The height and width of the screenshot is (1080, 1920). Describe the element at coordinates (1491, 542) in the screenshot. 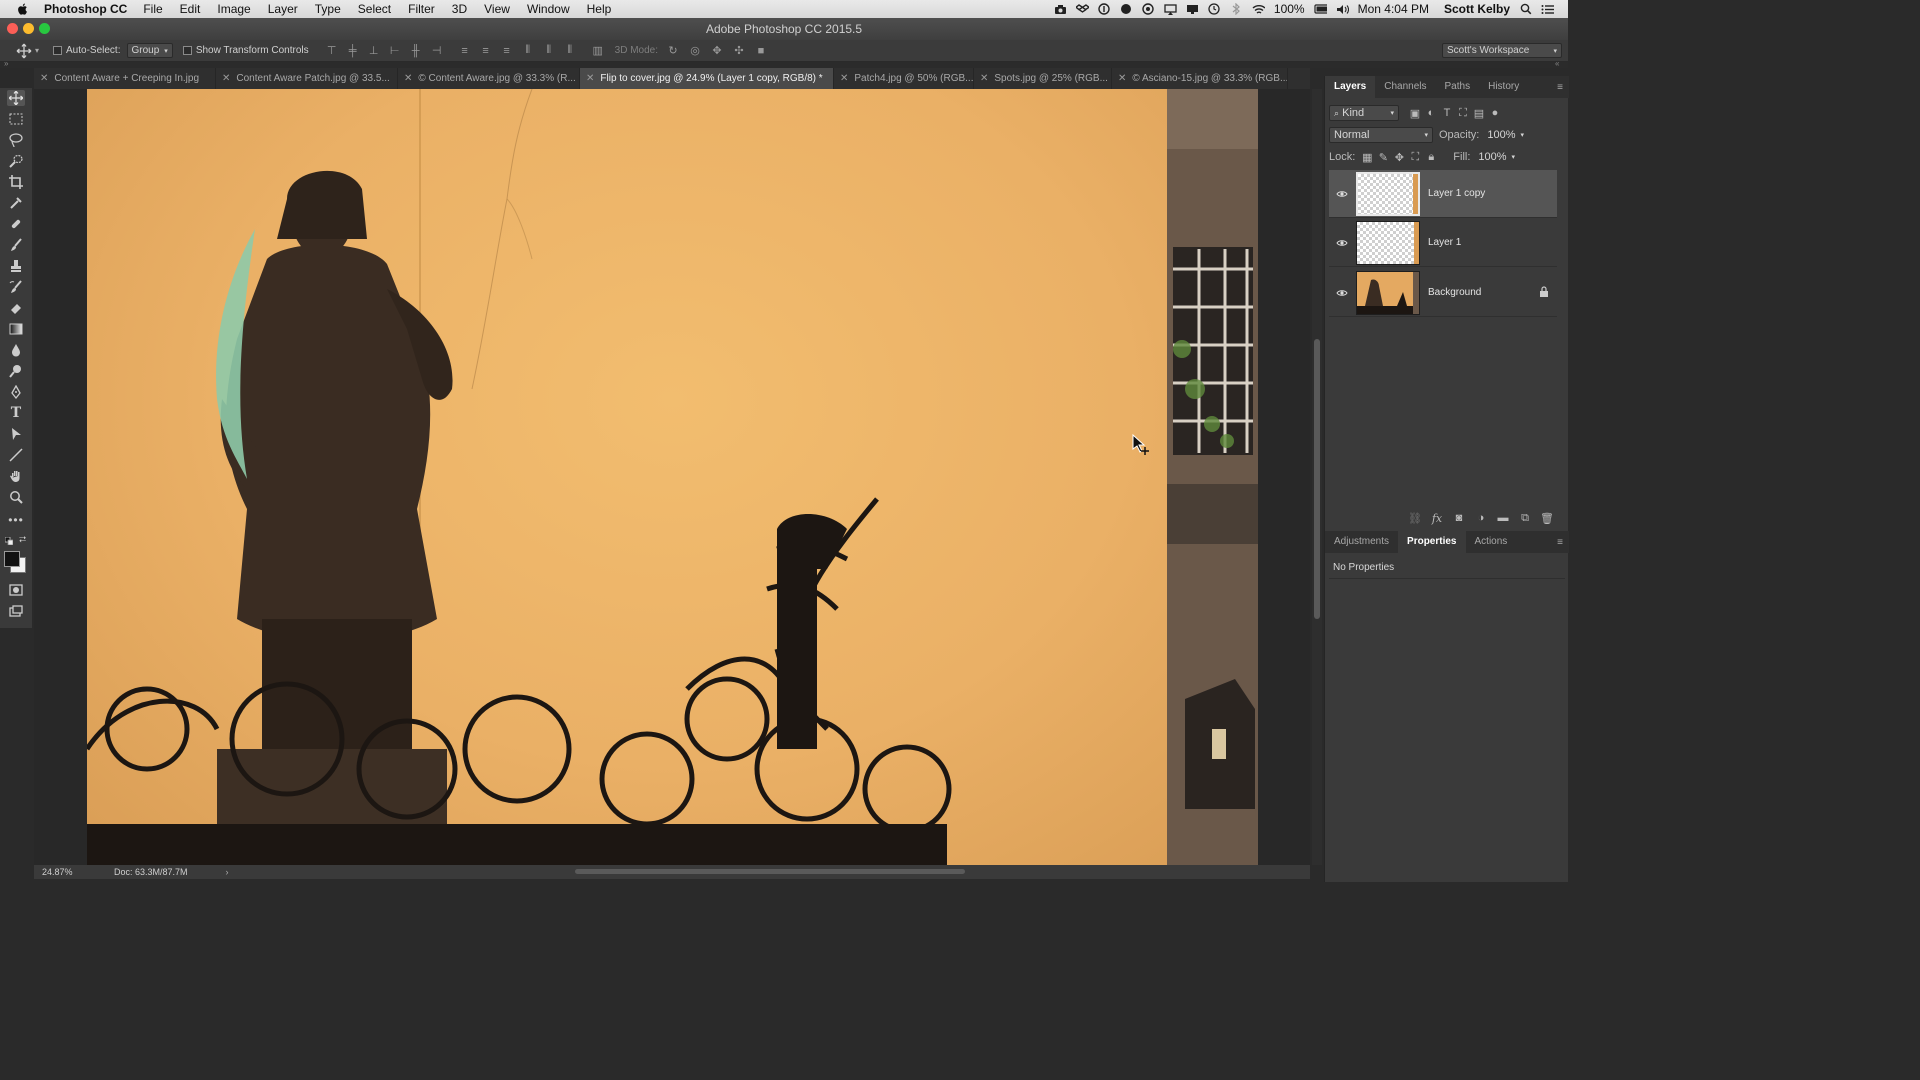

I see `tab-actions: Actions` at that location.